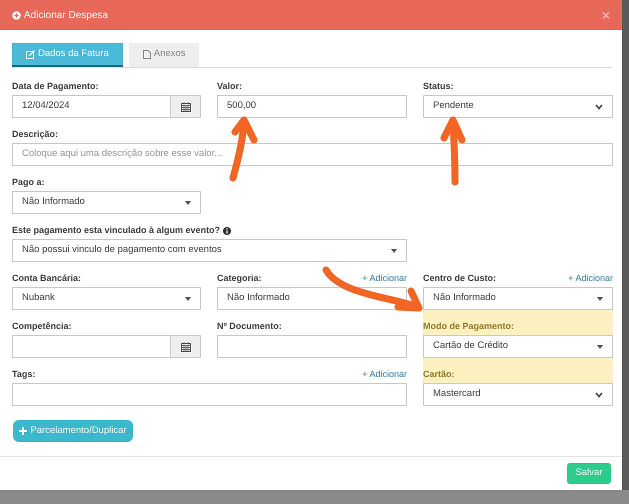  What do you see at coordinates (106, 298) in the screenshot?
I see `dropdown-field: Nubank` at bounding box center [106, 298].